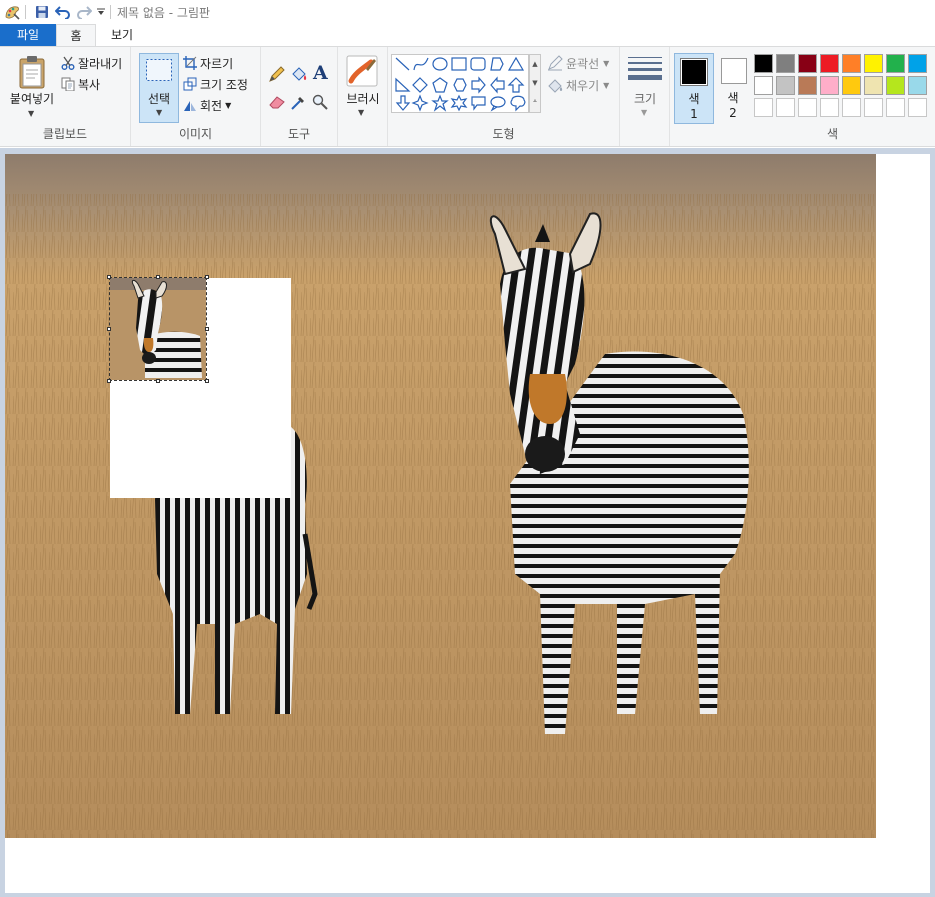 This screenshot has width=935, height=897. Describe the element at coordinates (42, 12) in the screenshot. I see `save-icon` at that location.